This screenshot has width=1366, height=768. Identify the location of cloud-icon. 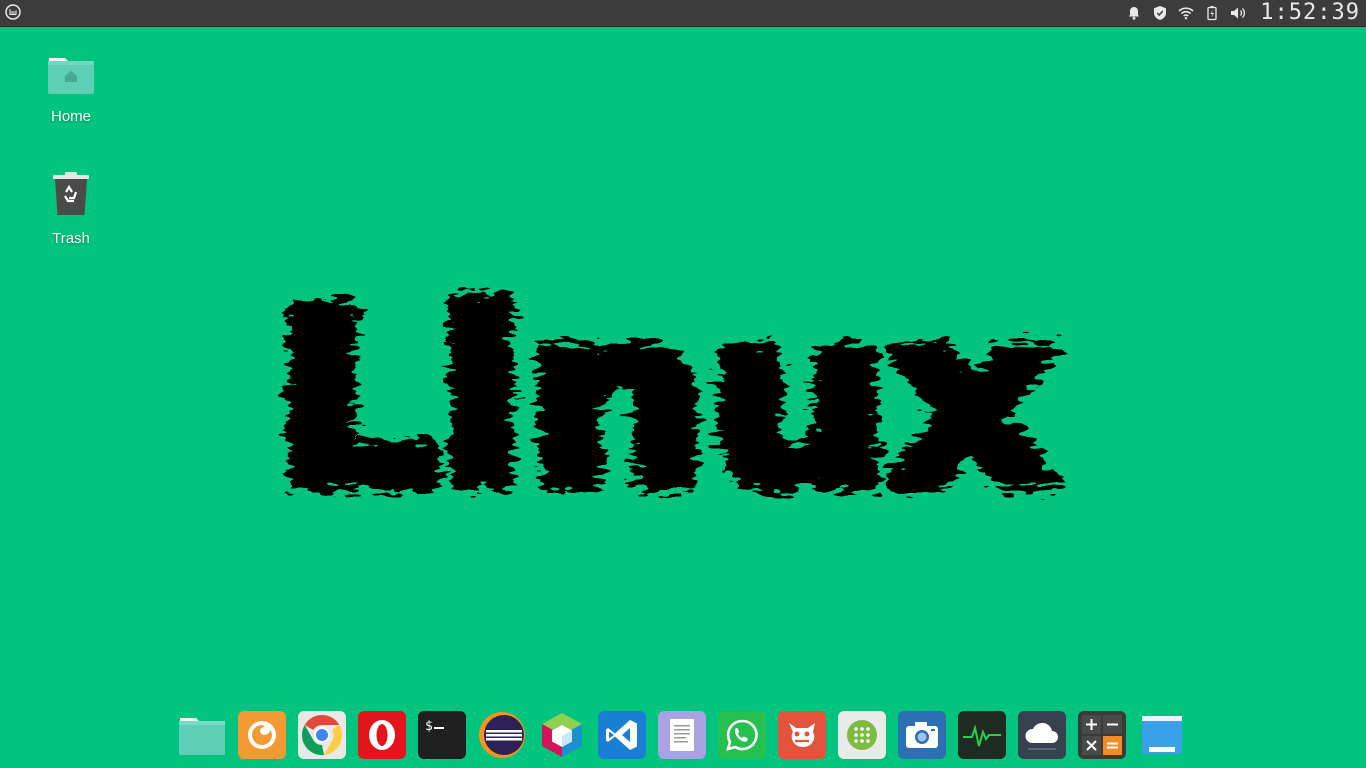
(1041, 736).